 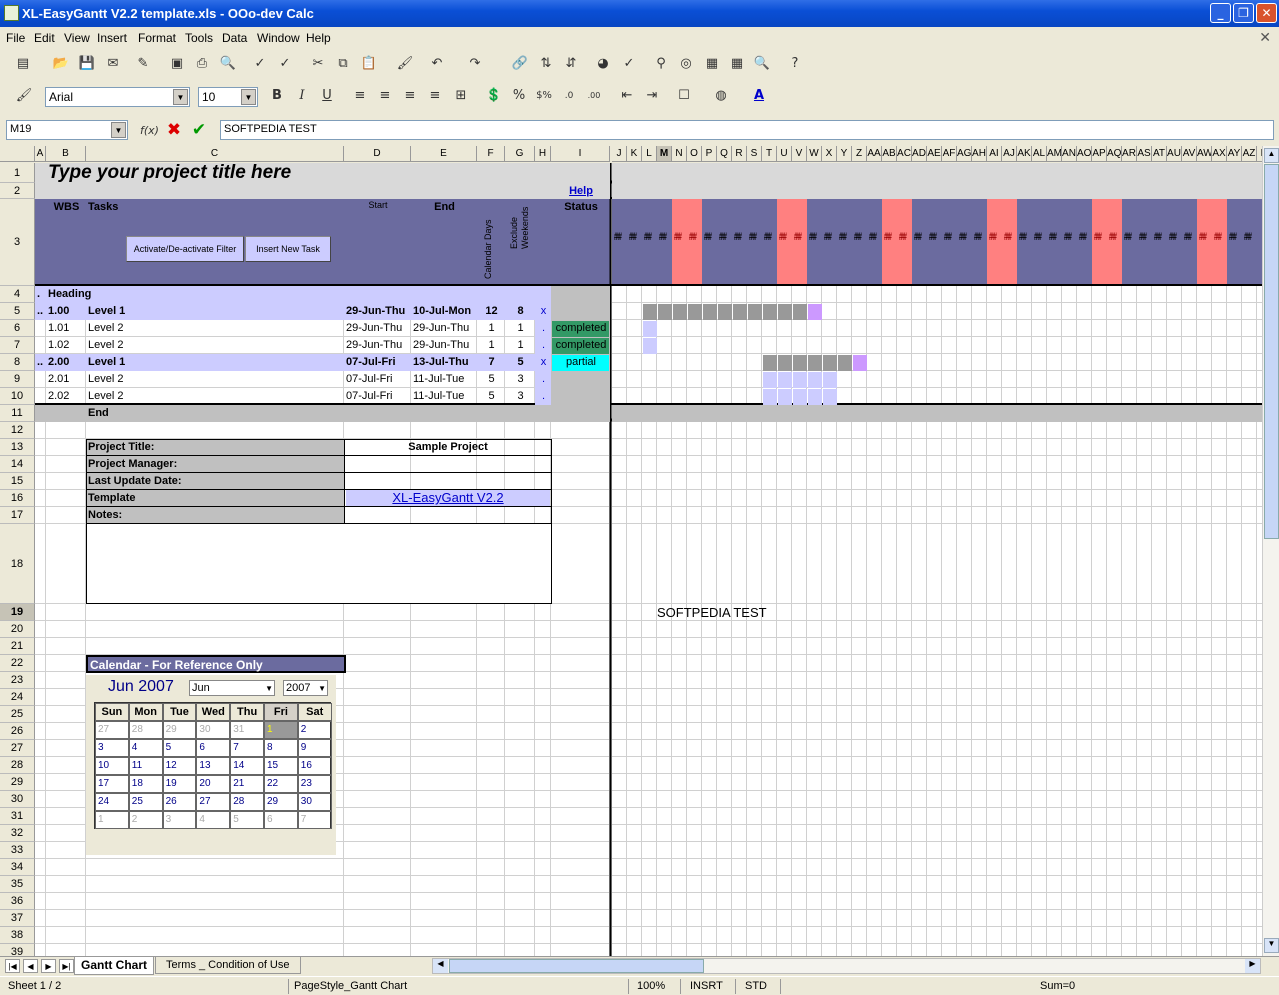 I want to click on accept-icon: ✔, so click(x=199, y=130).